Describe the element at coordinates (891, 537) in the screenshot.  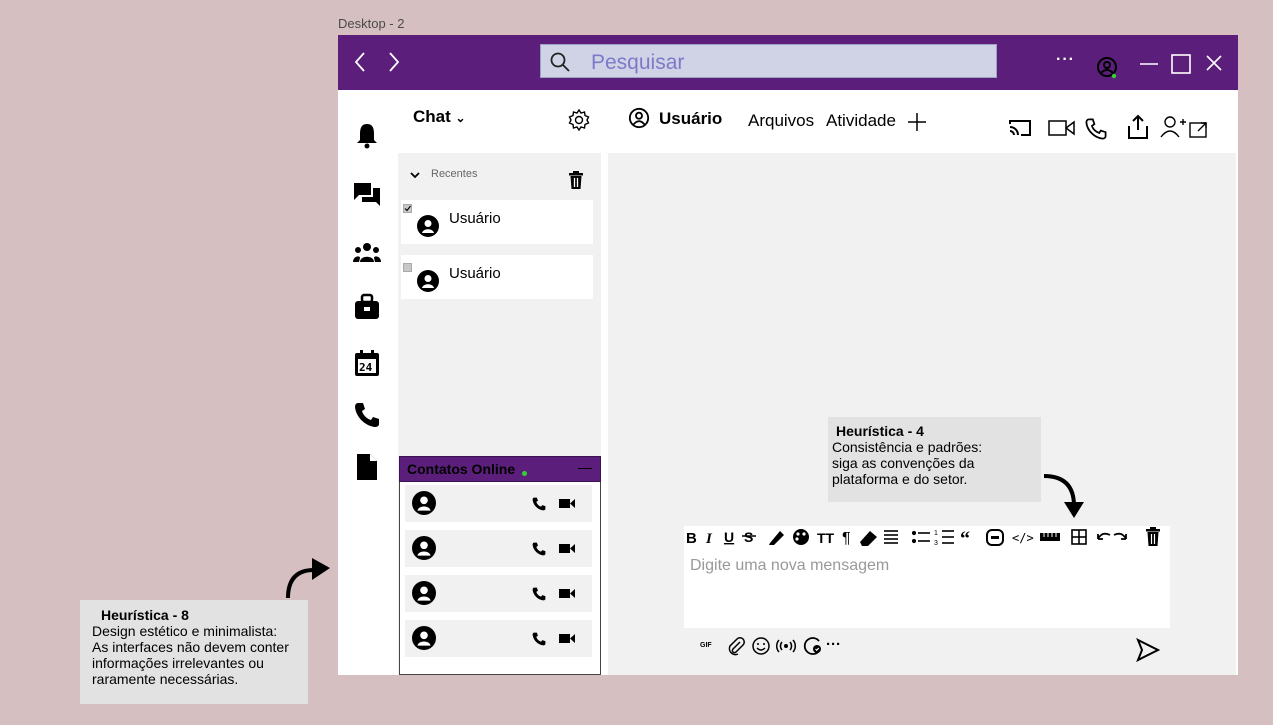
I see `align-icon` at that location.